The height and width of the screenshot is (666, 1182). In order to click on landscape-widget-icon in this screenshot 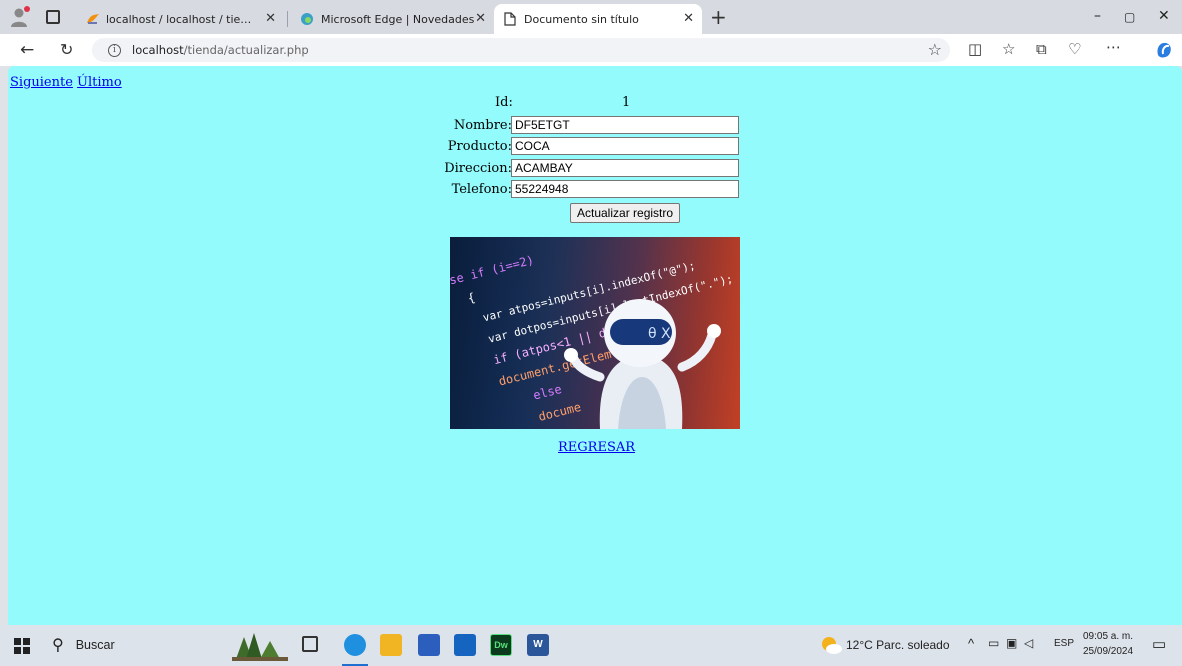, I will do `click(260, 645)`.